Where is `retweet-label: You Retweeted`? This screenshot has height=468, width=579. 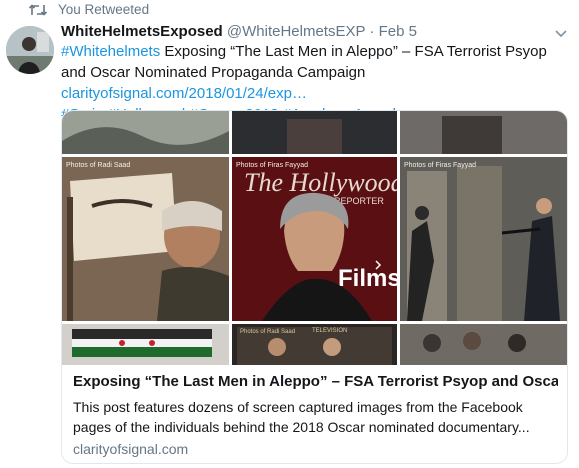 retweet-label: You Retweeted is located at coordinates (104, 9).